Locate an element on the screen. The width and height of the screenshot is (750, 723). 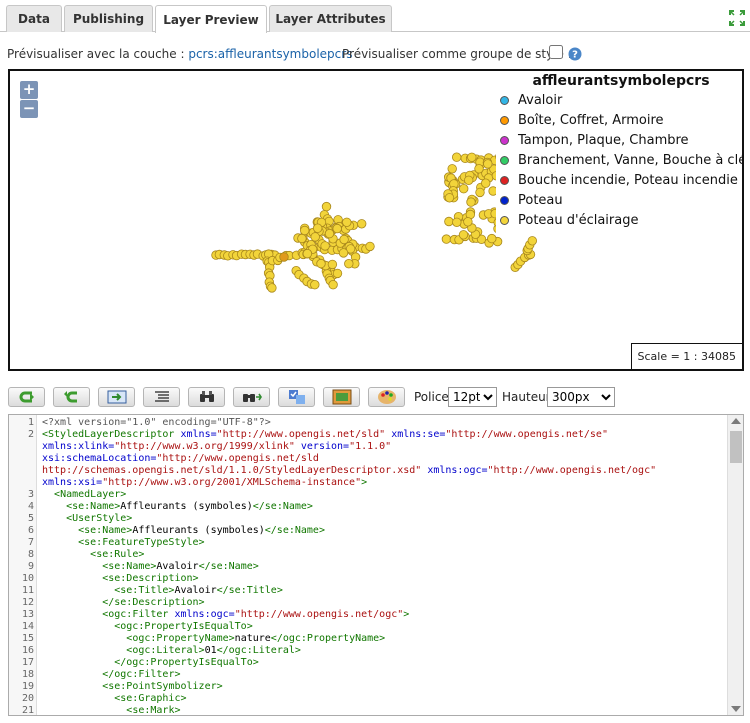
line-number: 12 is located at coordinates (27, 602).